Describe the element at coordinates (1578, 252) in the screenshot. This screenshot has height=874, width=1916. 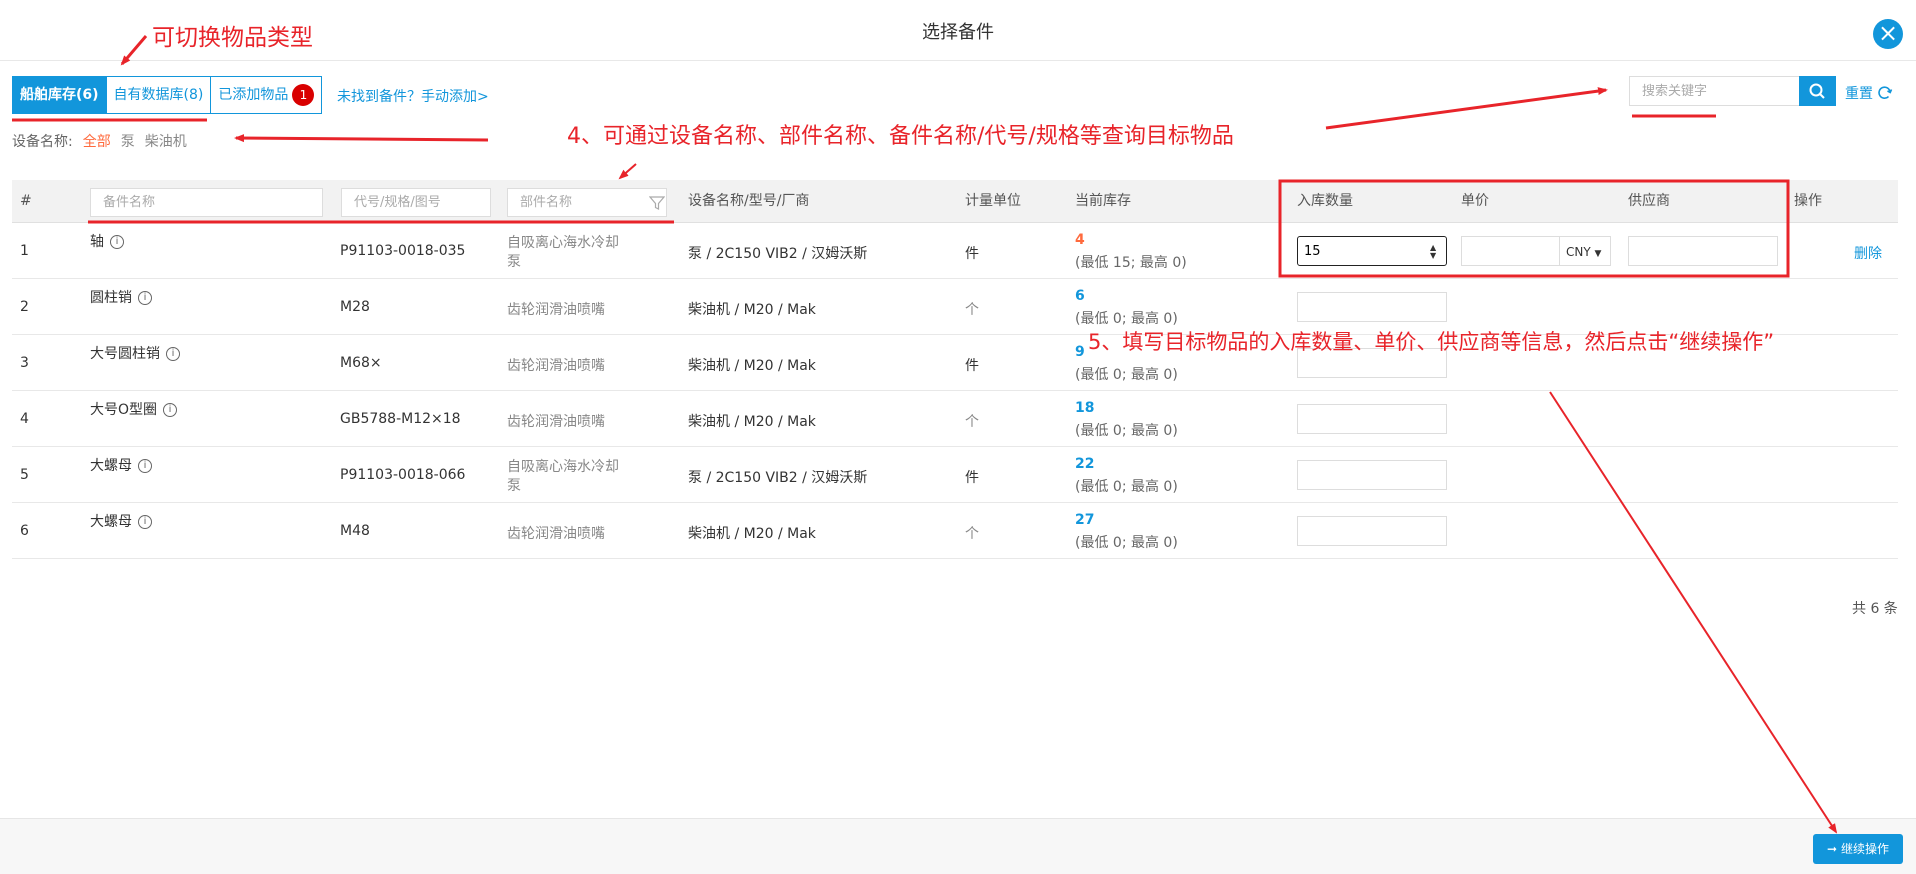
I see `currency-value: CNY` at that location.